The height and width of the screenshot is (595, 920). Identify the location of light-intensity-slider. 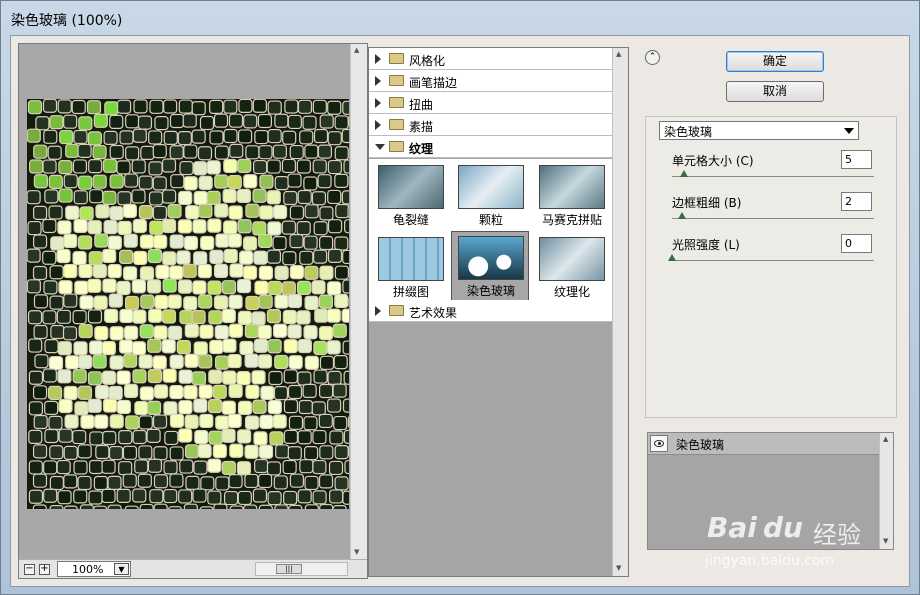
(773, 260).